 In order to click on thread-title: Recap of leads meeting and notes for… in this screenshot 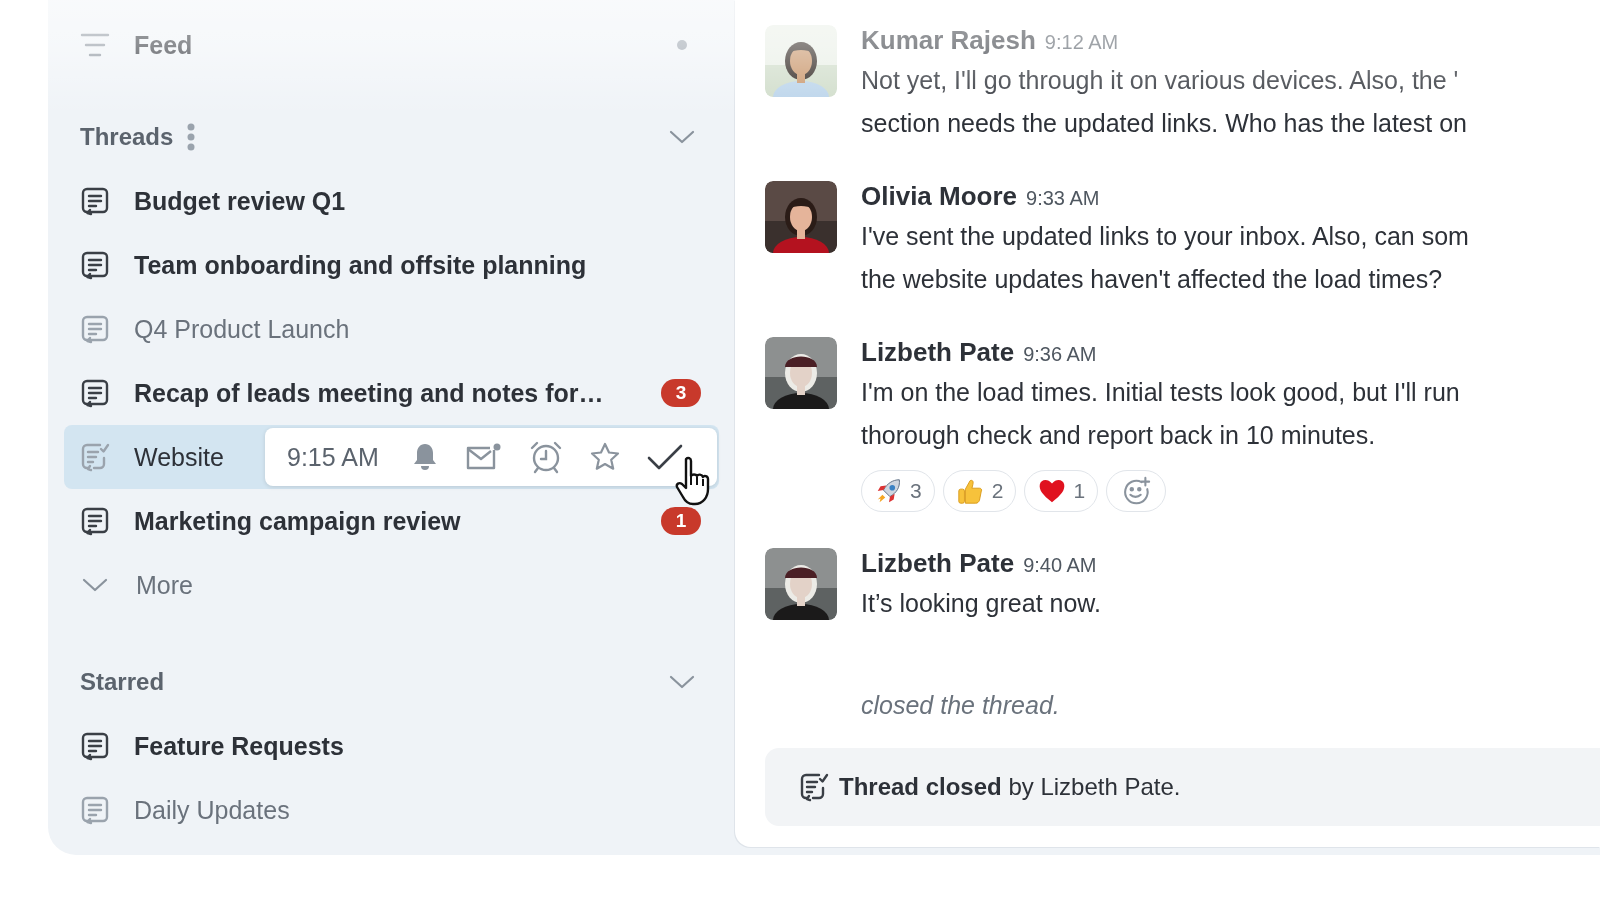, I will do `click(369, 393)`.